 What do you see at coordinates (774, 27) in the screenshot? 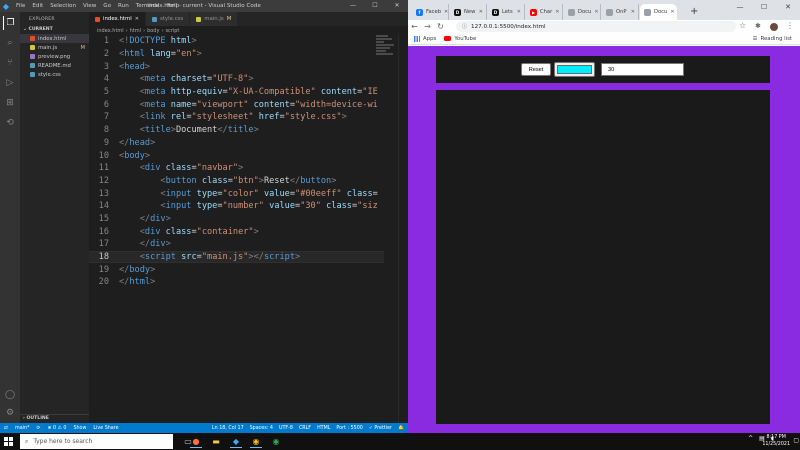
I see `profile-avatar` at bounding box center [774, 27].